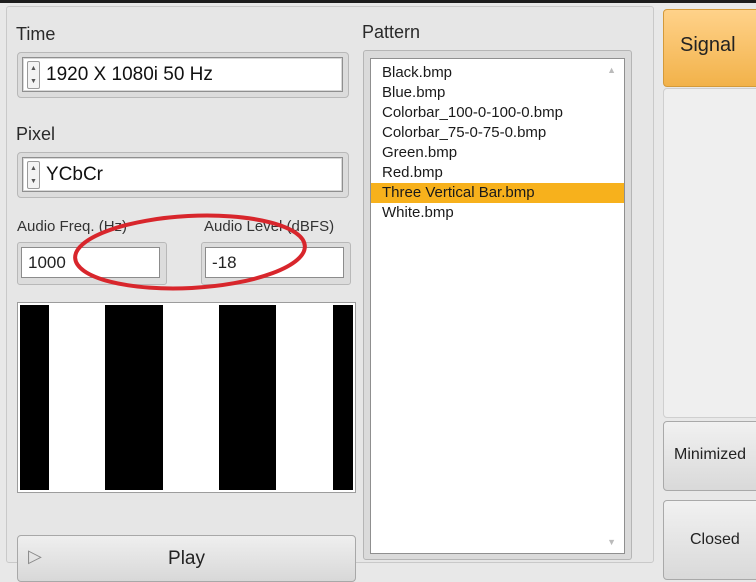 The height and width of the screenshot is (582, 756). What do you see at coordinates (75, 174) in the screenshot?
I see `pixel-value: YCbCr` at bounding box center [75, 174].